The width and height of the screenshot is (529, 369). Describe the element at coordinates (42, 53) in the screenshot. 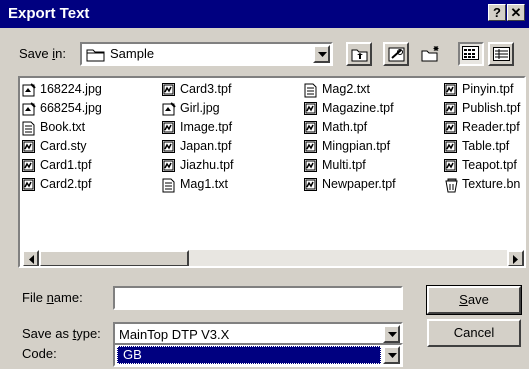

I see `save-in-label: Save in:` at that location.